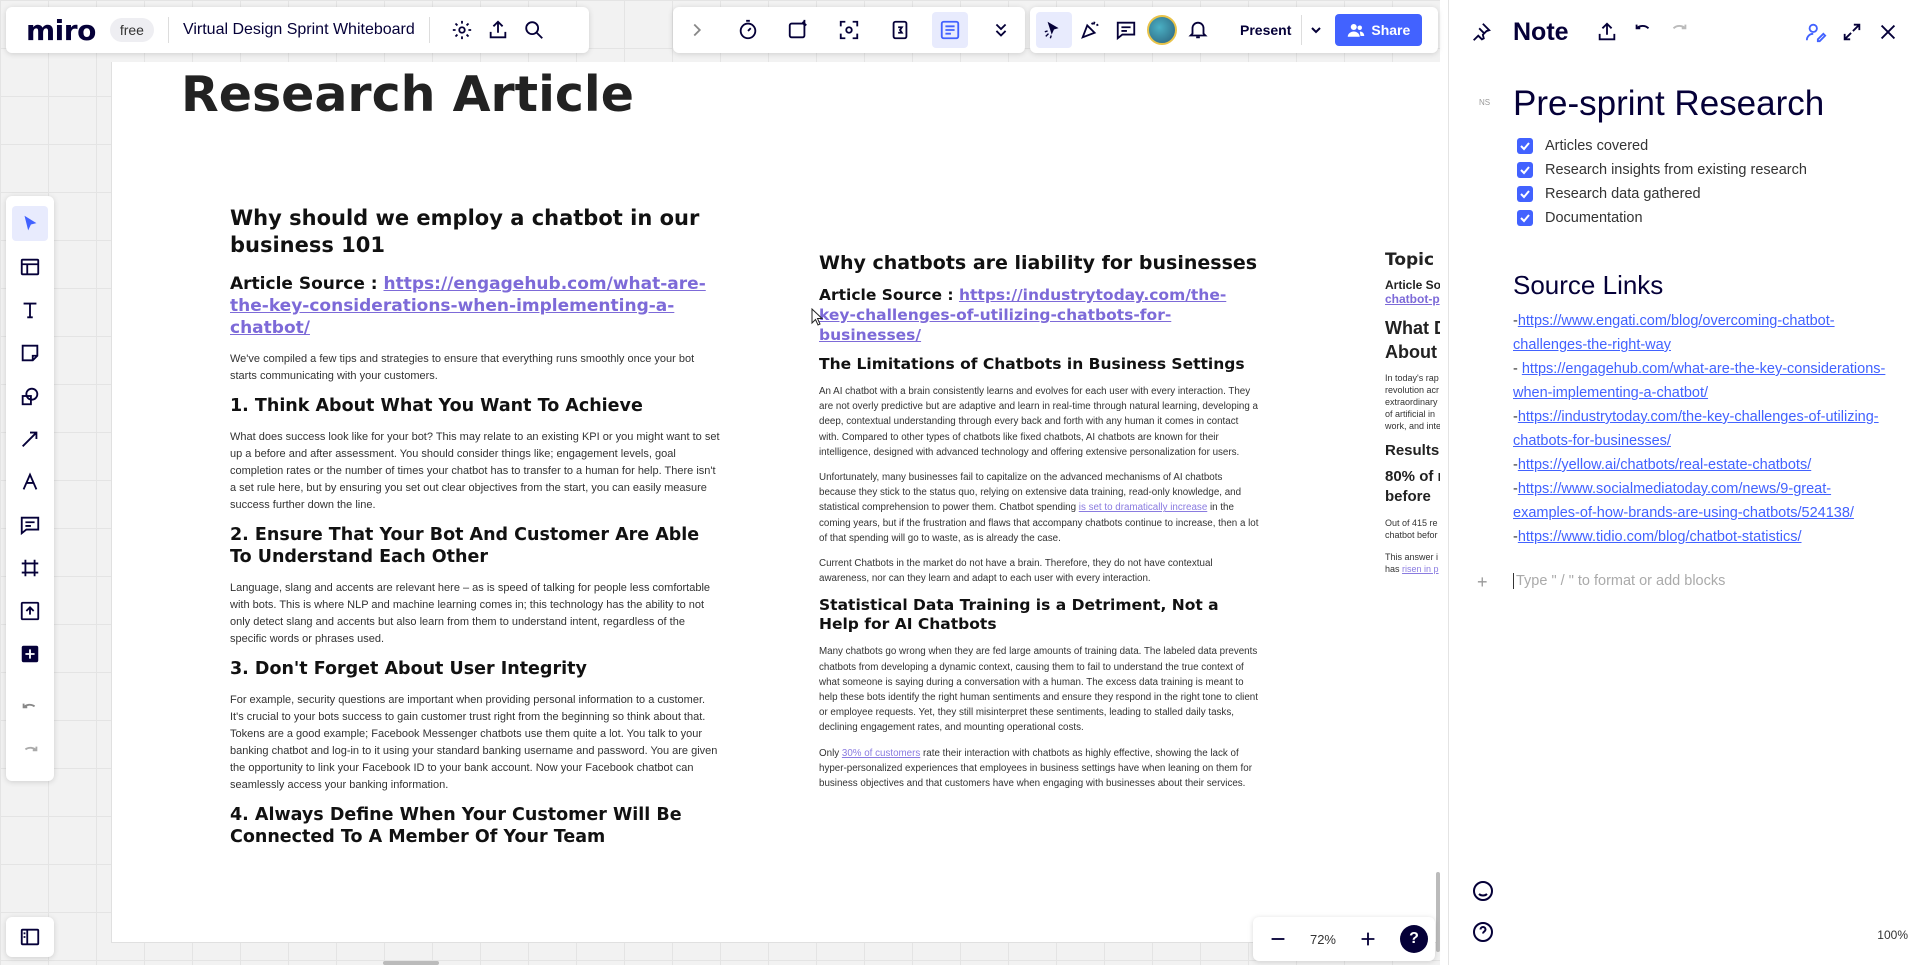 The width and height of the screenshot is (1920, 965). Describe the element at coordinates (849, 30) in the screenshot. I see `bring-everyone-icon` at that location.